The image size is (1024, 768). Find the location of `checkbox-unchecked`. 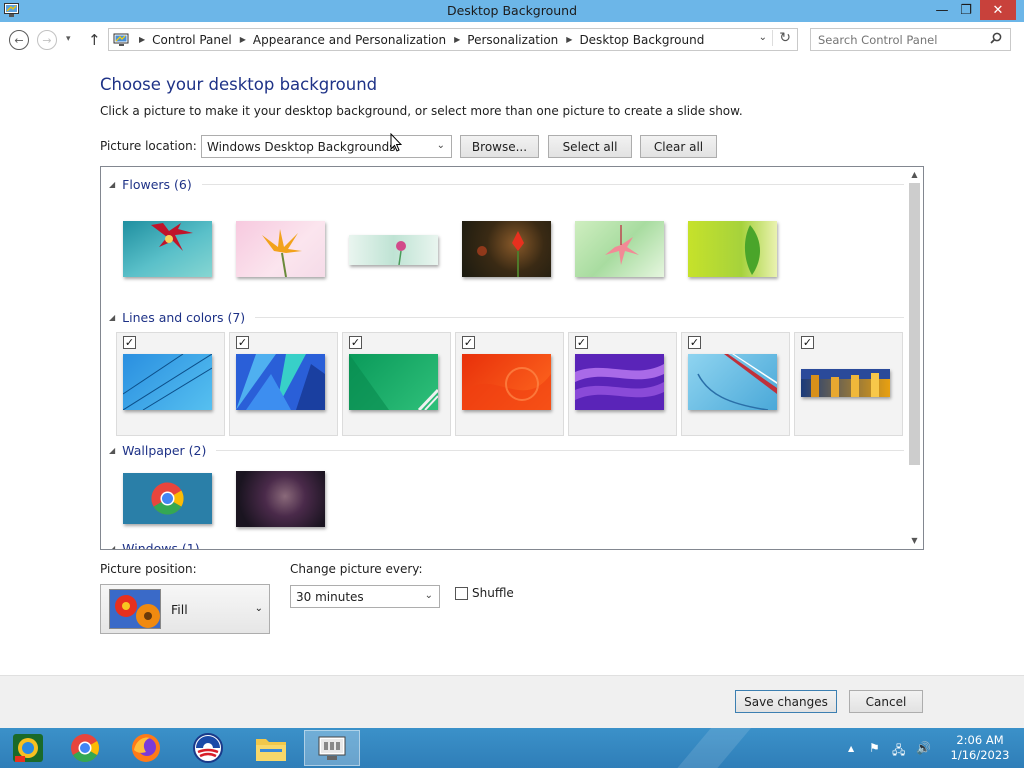

checkbox-unchecked is located at coordinates (461, 593).